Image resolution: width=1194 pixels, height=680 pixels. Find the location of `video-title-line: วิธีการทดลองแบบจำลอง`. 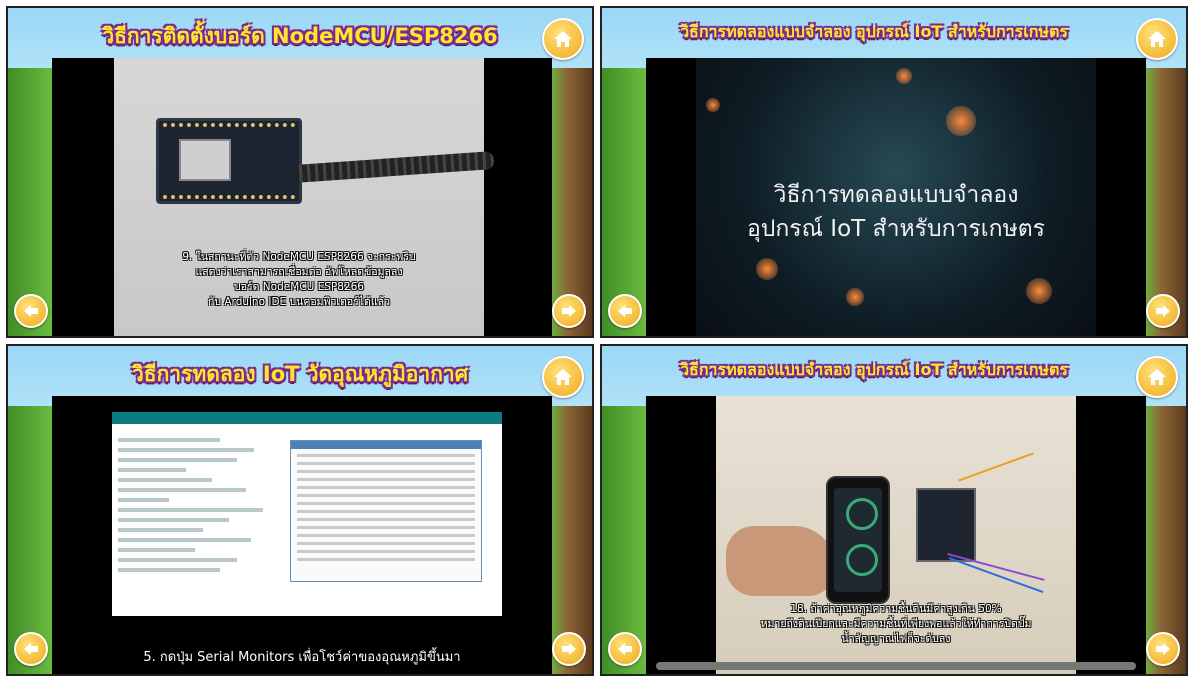

video-title-line: วิธีการทดลองแบบจำลอง is located at coordinates (896, 195).